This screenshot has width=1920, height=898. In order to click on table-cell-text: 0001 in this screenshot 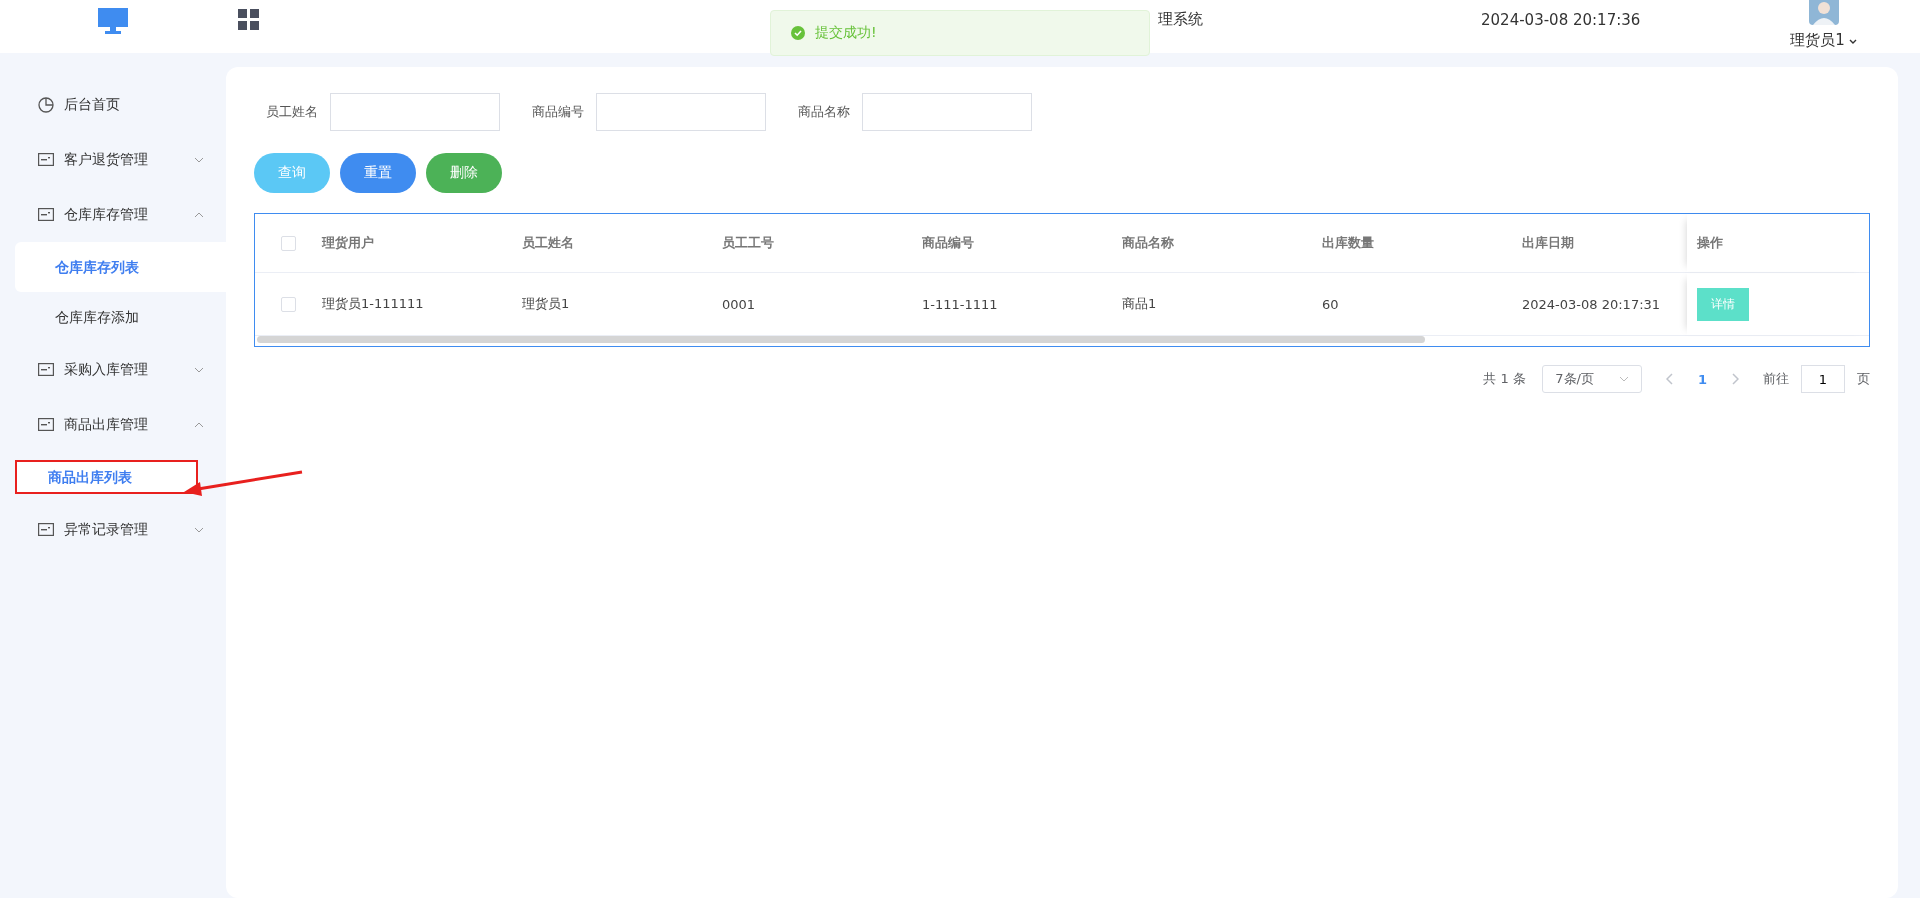, I will do `click(739, 304)`.